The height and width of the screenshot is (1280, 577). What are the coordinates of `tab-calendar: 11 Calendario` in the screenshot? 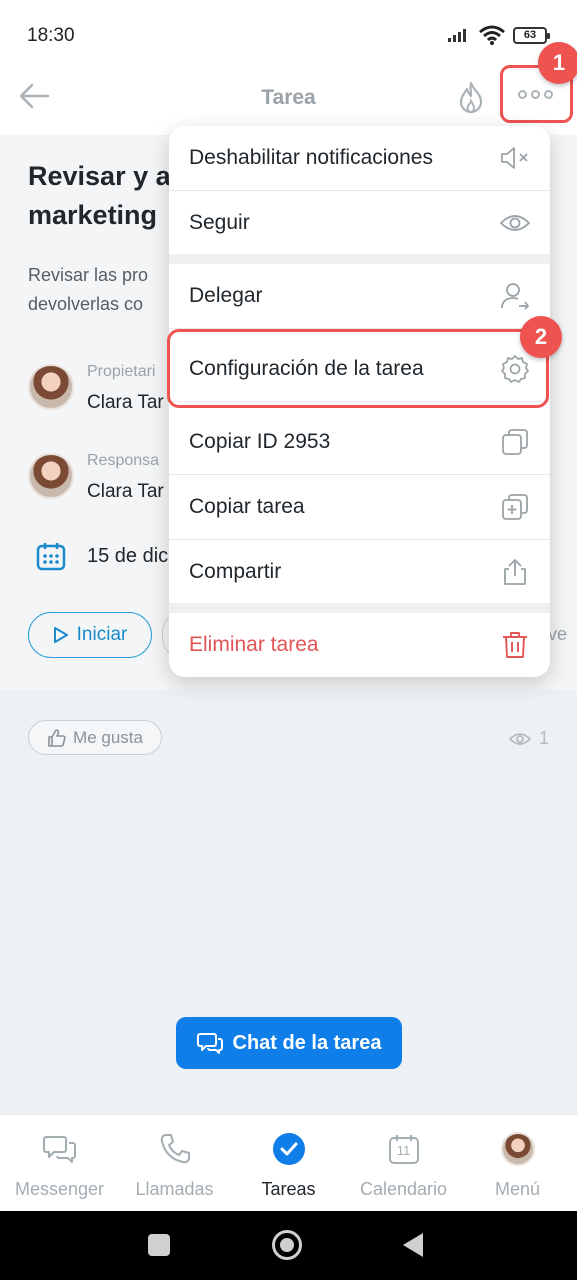 It's located at (403, 1163).